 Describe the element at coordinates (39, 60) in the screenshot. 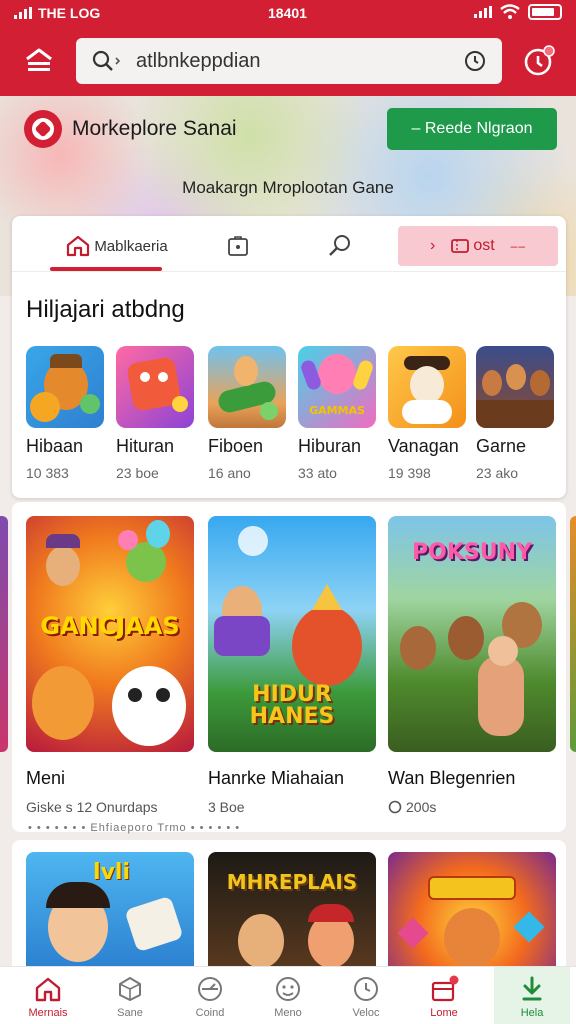

I see `home-menu-button` at that location.